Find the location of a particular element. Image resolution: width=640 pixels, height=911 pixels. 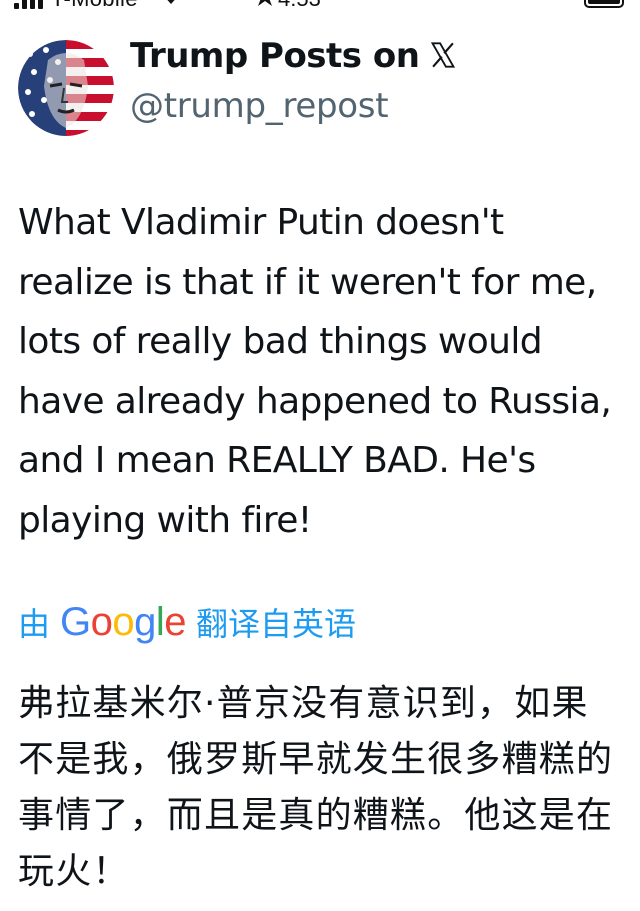

location-arrow-icon is located at coordinates (265, 6).